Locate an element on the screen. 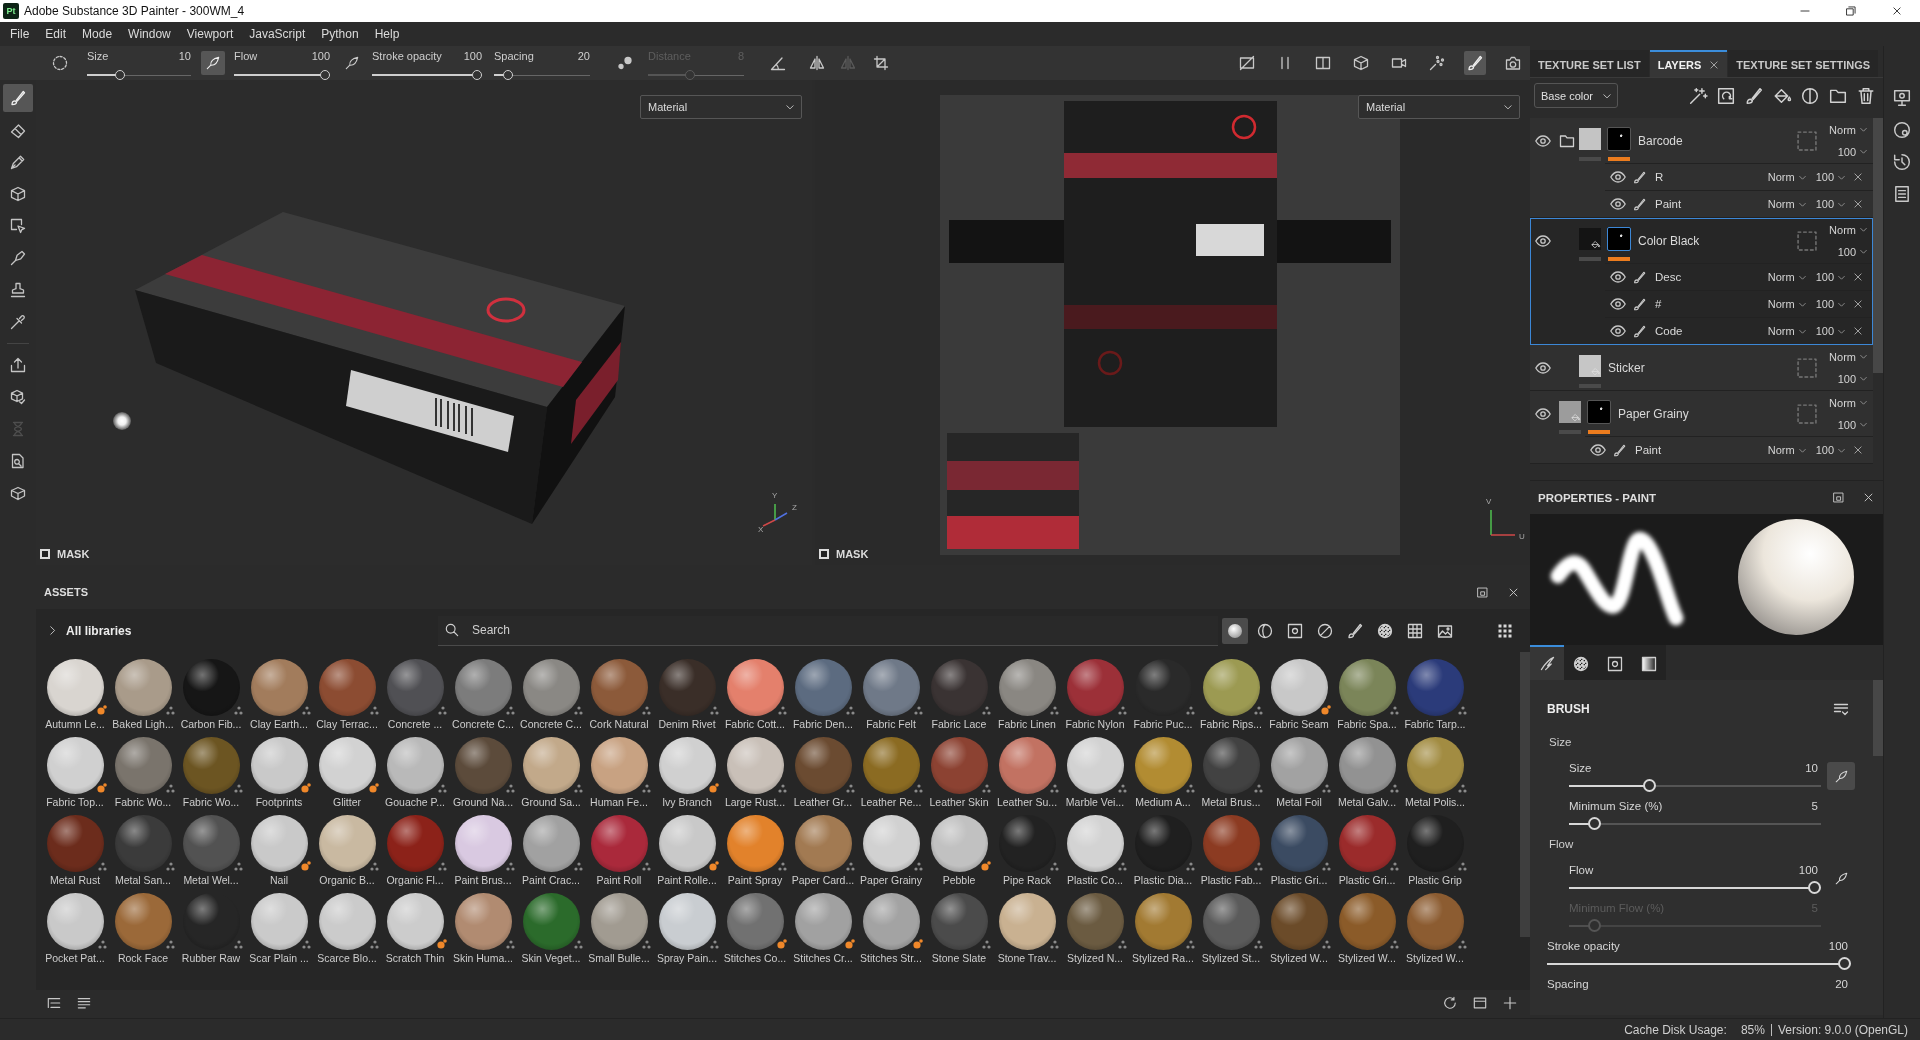 This screenshot has height=1040, width=1920. mask-thumbnail is located at coordinates (1619, 138).